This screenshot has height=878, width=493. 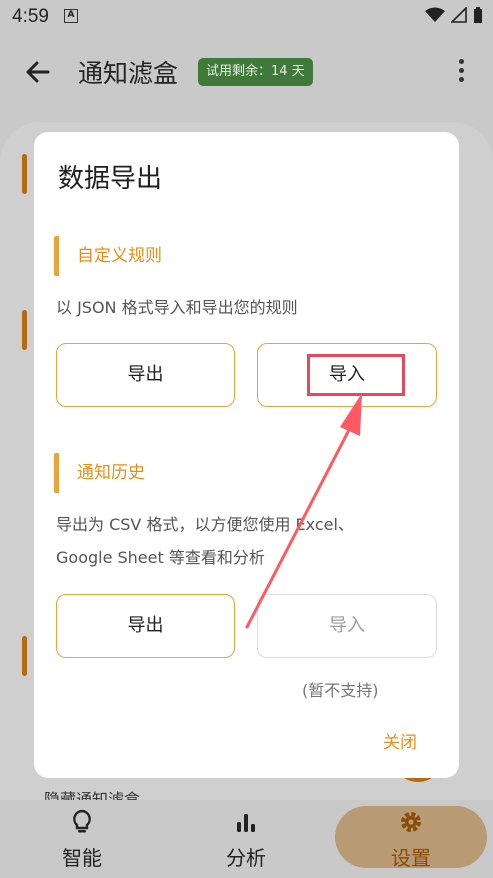 What do you see at coordinates (82, 821) in the screenshot?
I see `lightbulb-icon` at bounding box center [82, 821].